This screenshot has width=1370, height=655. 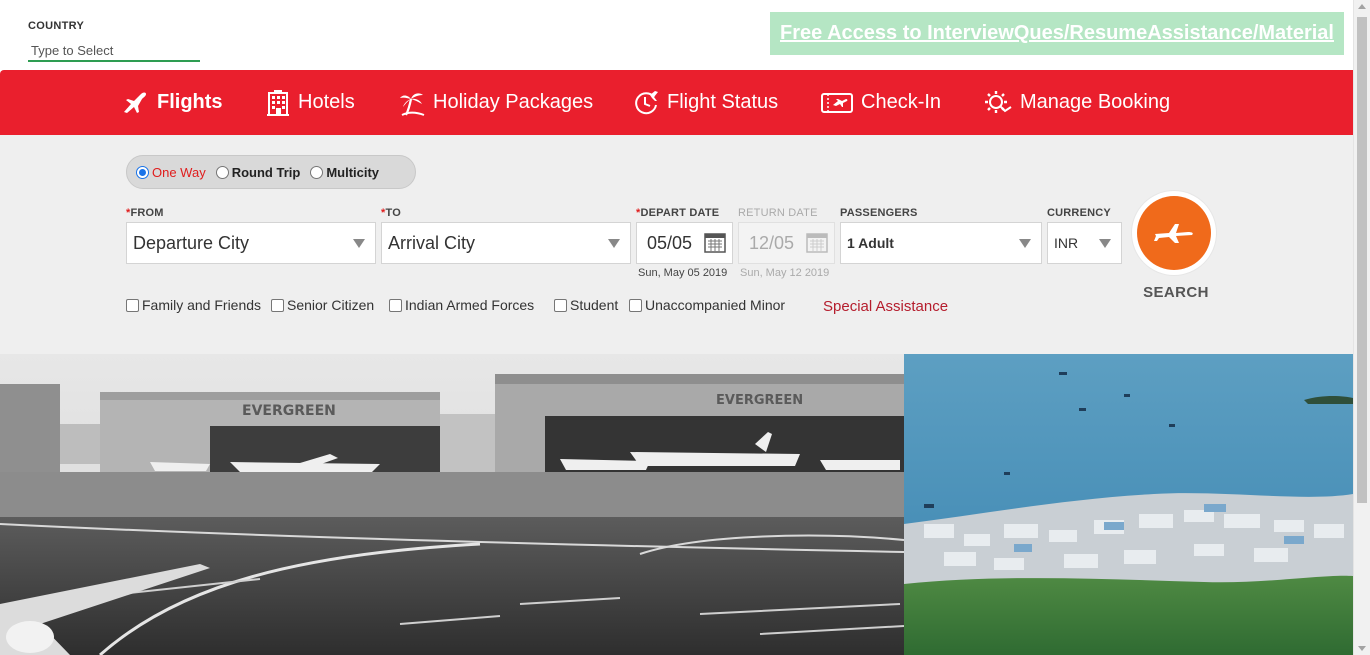 I want to click on checkbox-senior-citizen: Senior Citizen, so click(x=322, y=305).